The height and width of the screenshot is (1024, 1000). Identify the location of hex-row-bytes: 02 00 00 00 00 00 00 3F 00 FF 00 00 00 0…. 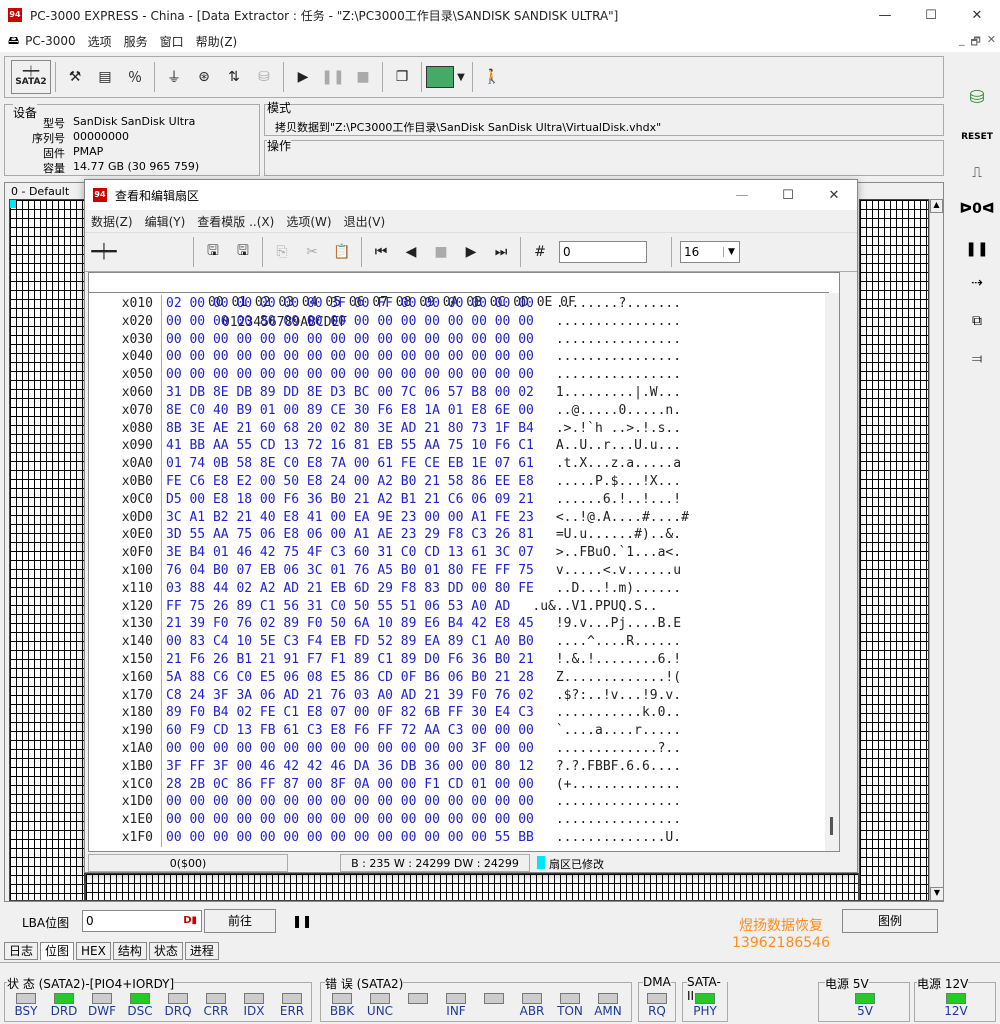
(347, 304).